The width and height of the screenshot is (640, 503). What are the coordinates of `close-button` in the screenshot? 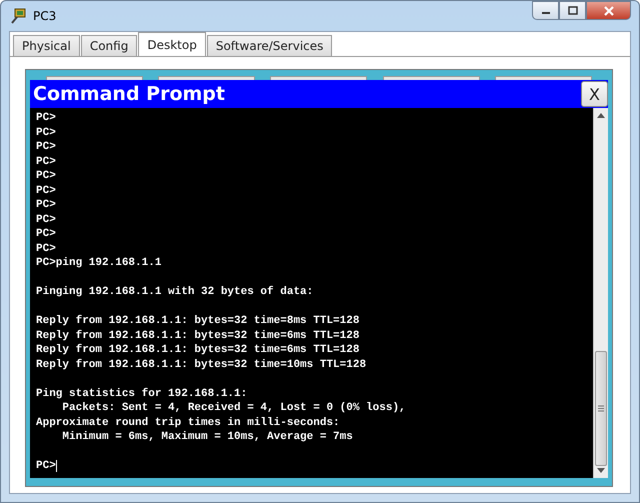 It's located at (608, 10).